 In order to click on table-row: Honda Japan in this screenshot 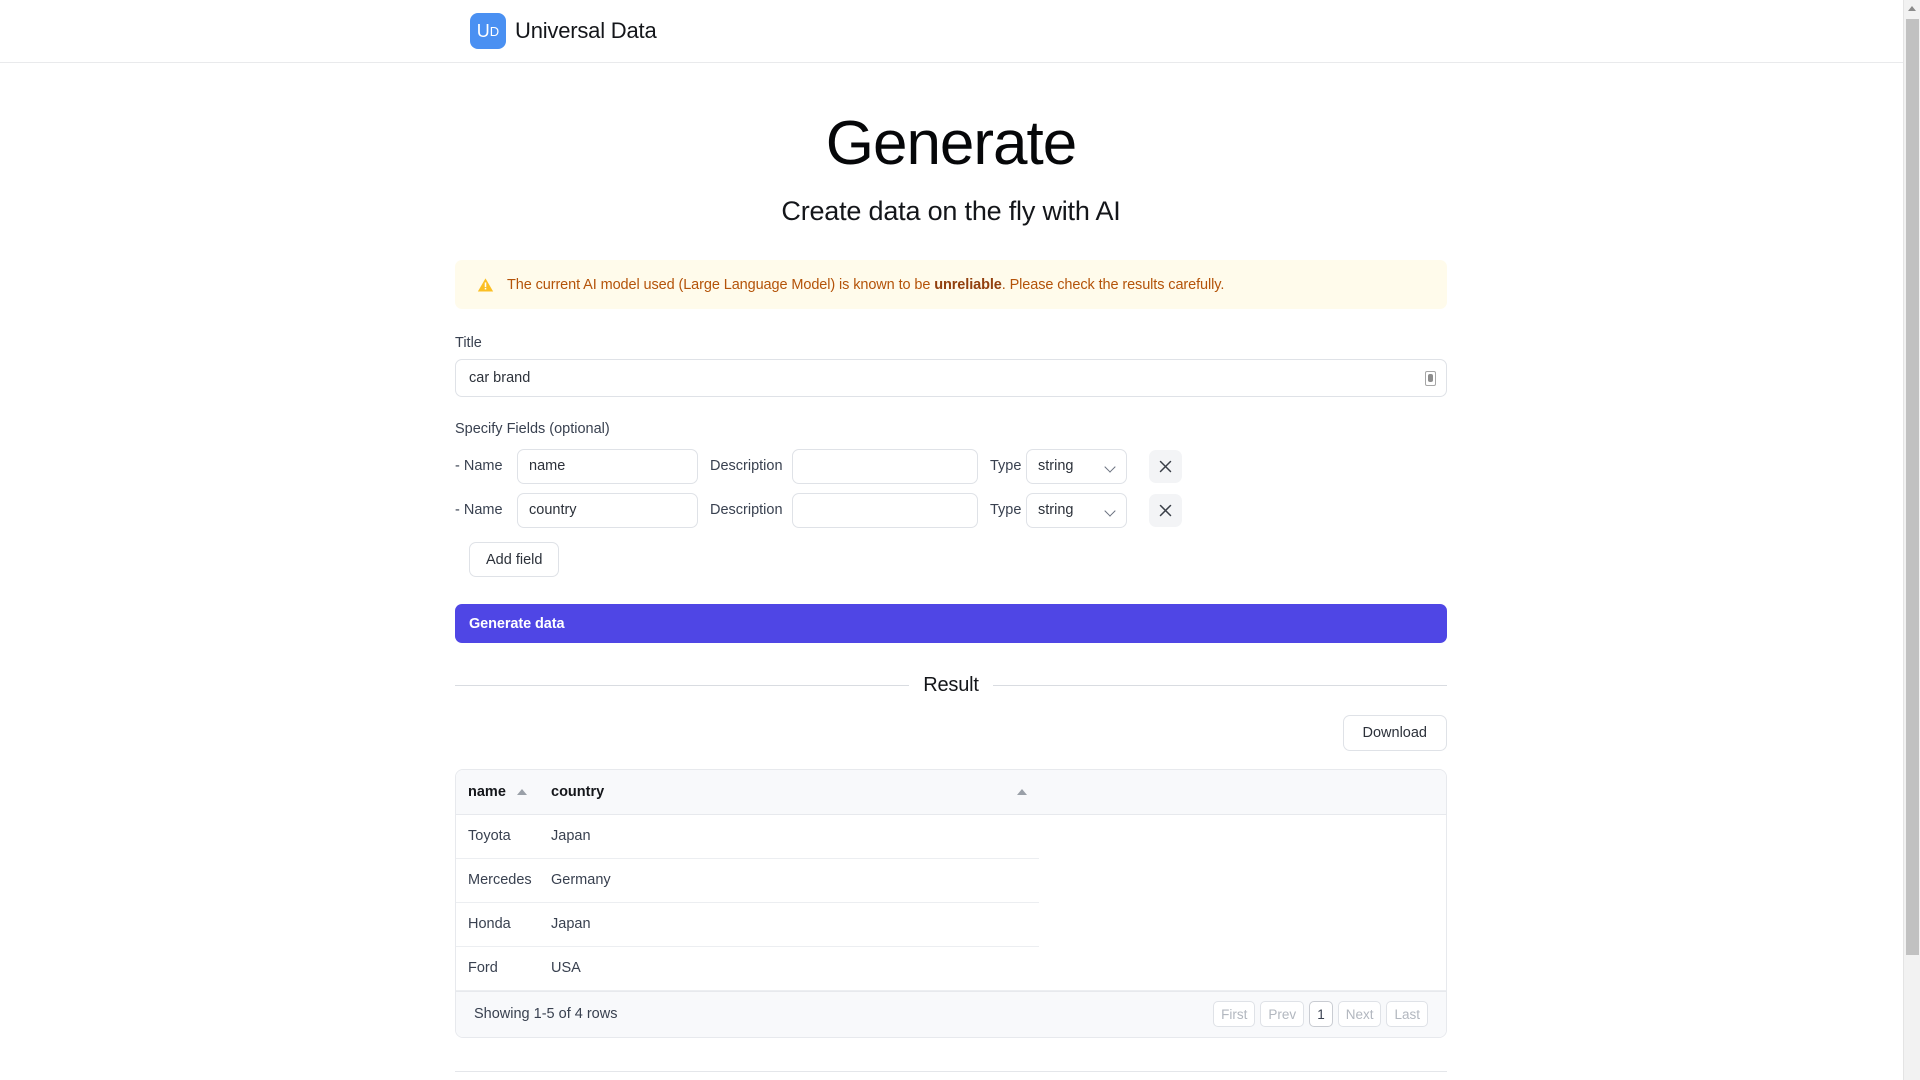, I will do `click(951, 924)`.